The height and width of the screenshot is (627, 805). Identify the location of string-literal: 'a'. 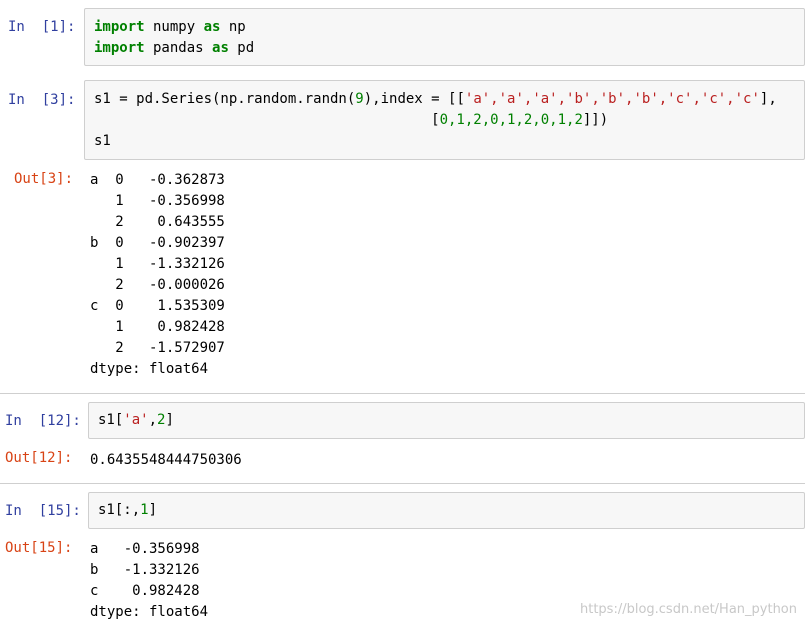
(136, 420).